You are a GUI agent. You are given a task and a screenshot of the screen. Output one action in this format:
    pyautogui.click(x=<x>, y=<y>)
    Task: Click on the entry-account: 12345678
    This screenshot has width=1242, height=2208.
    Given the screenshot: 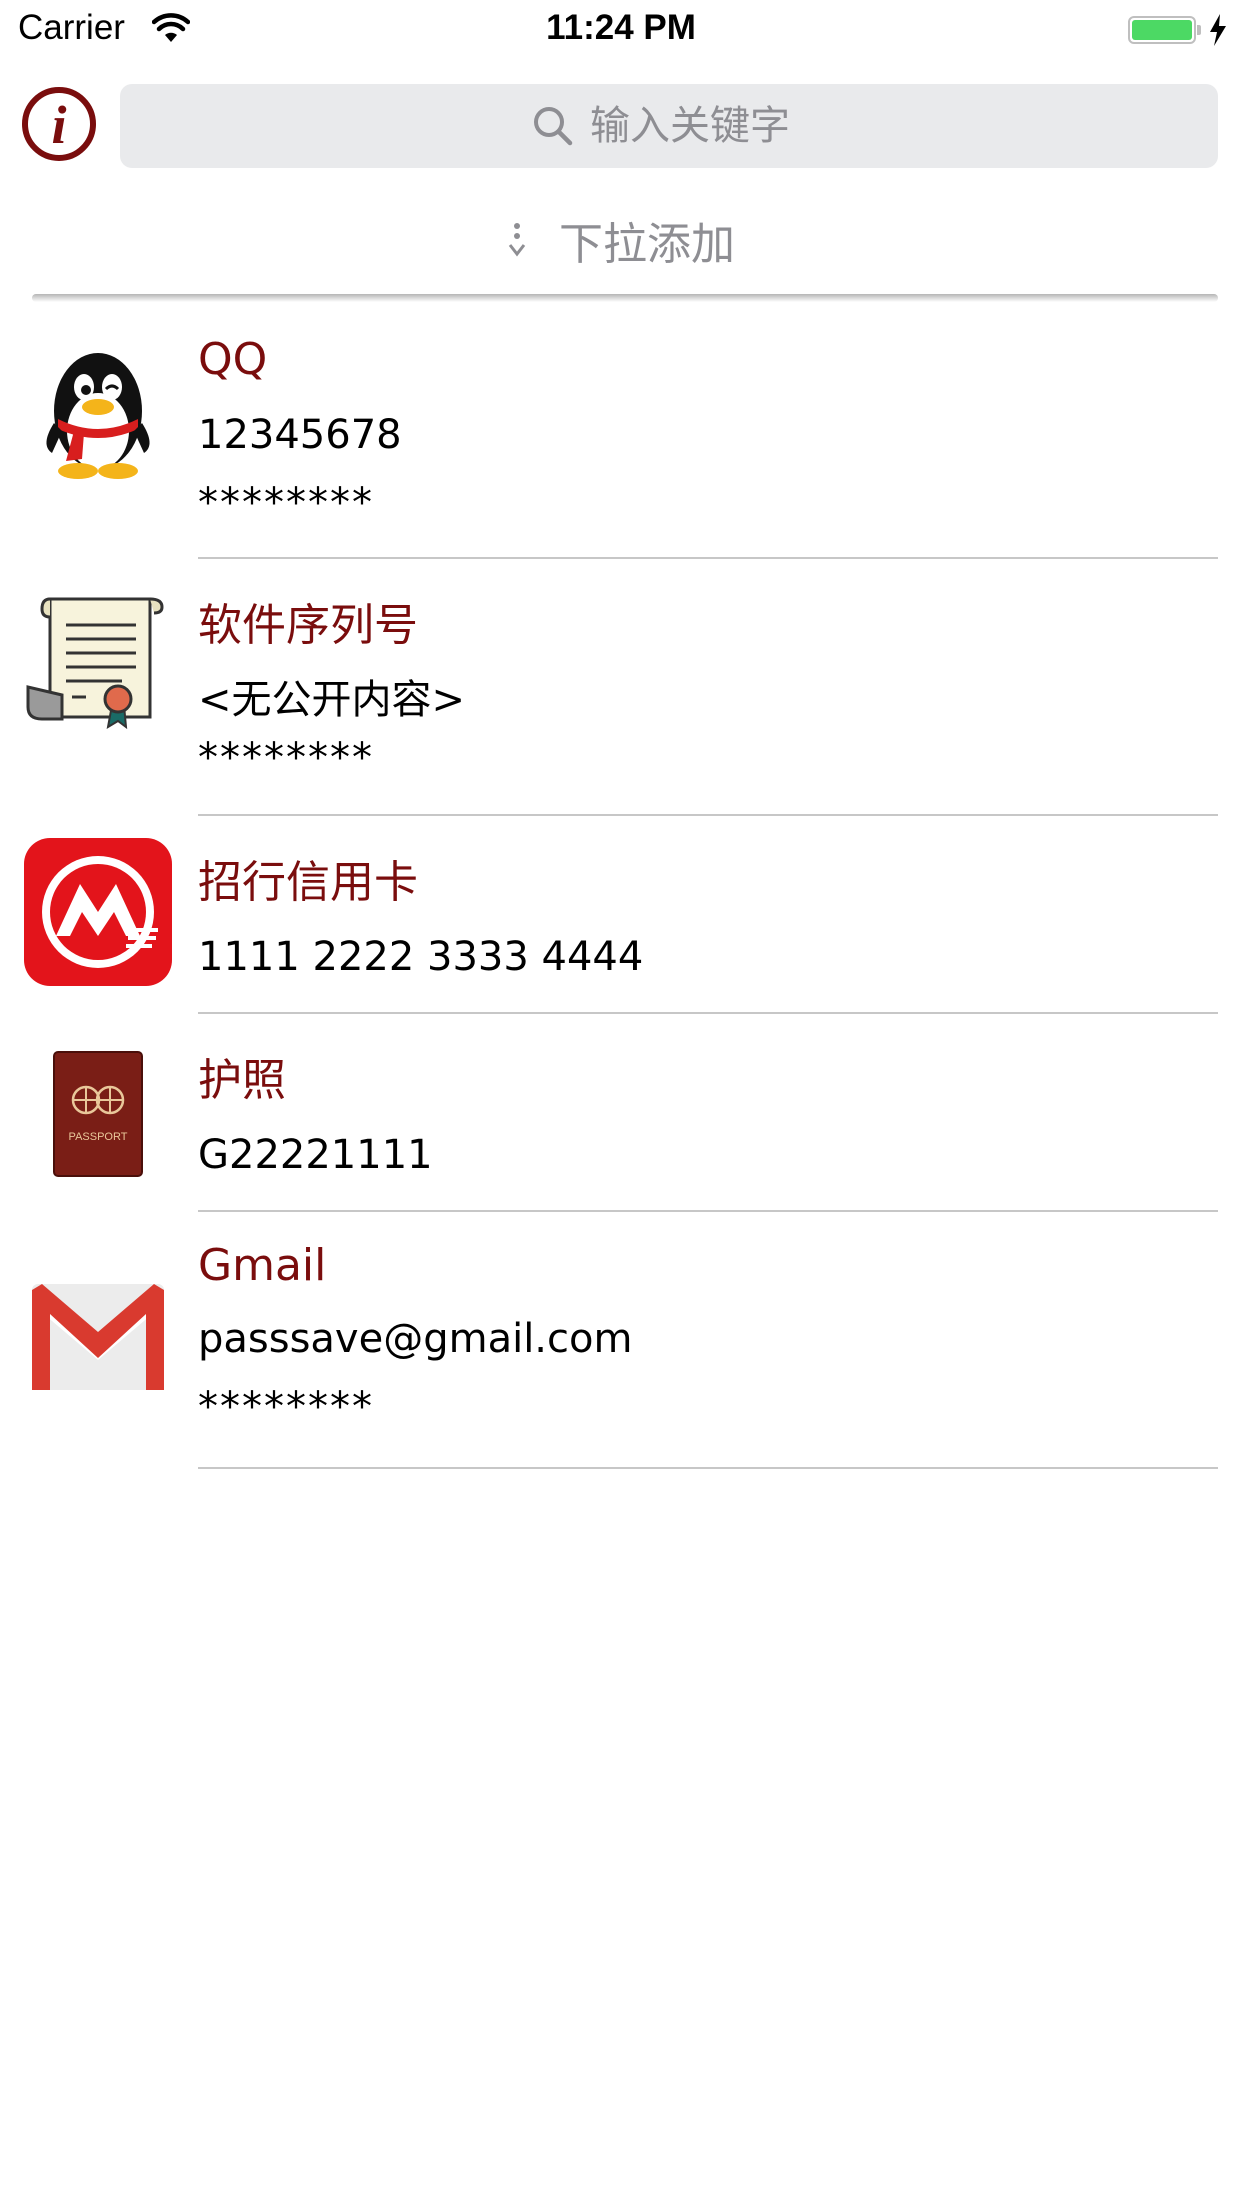 What is the action you would take?
    pyautogui.click(x=300, y=435)
    